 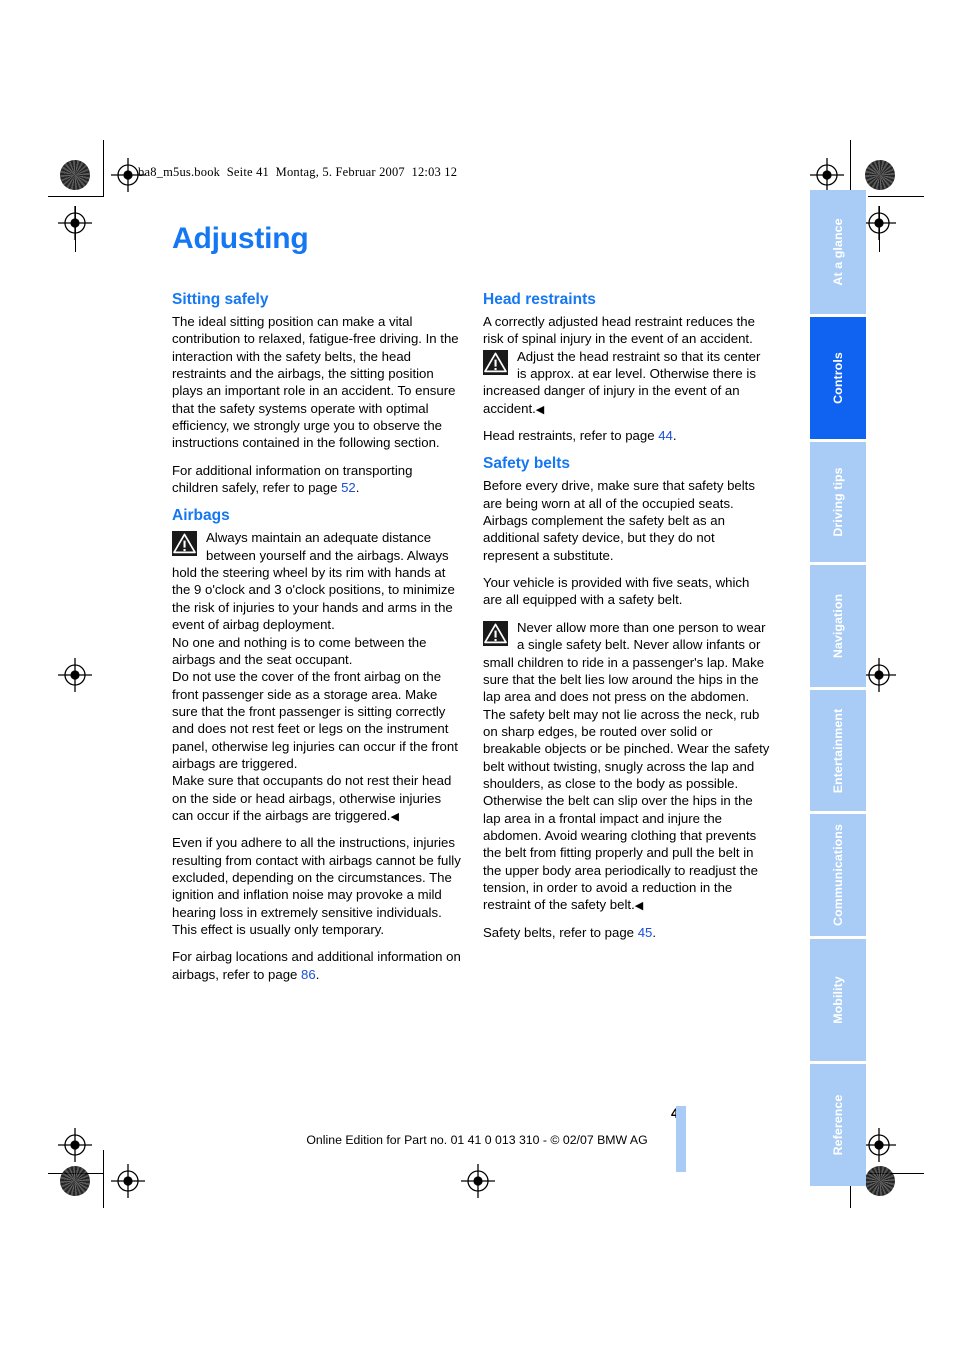 I want to click on chapter-tab-label: Entertainment, so click(x=838, y=750).